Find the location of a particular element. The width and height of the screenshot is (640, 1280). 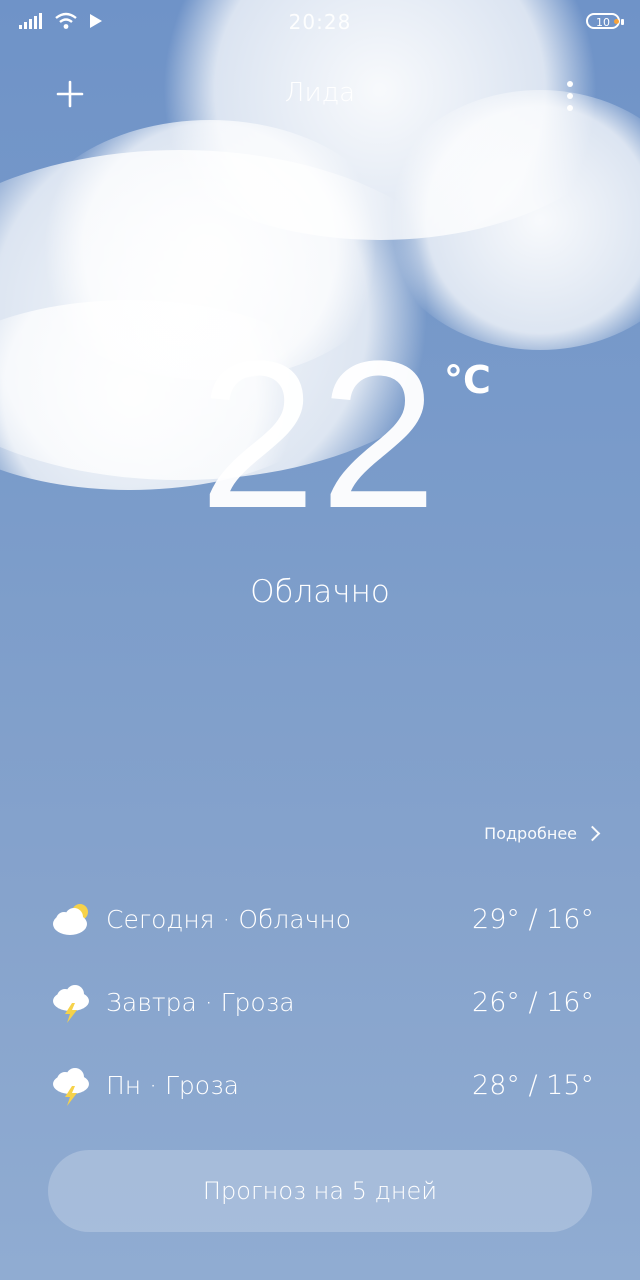

top-bar: Лида is located at coordinates (320, 94).